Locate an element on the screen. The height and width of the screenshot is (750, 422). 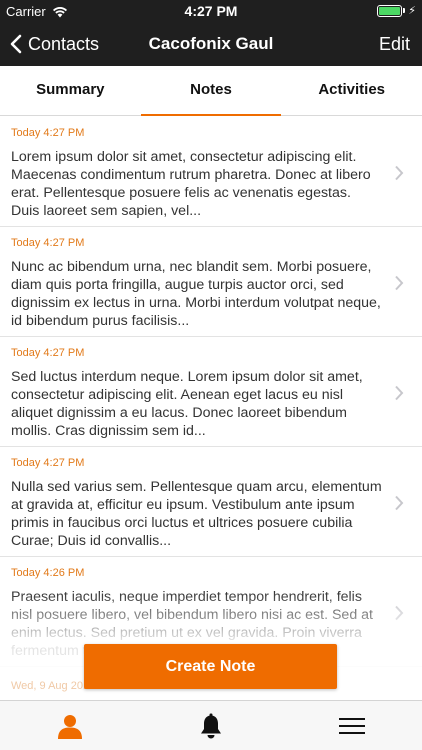
status-time: 4:27 PM is located at coordinates (211, 11).